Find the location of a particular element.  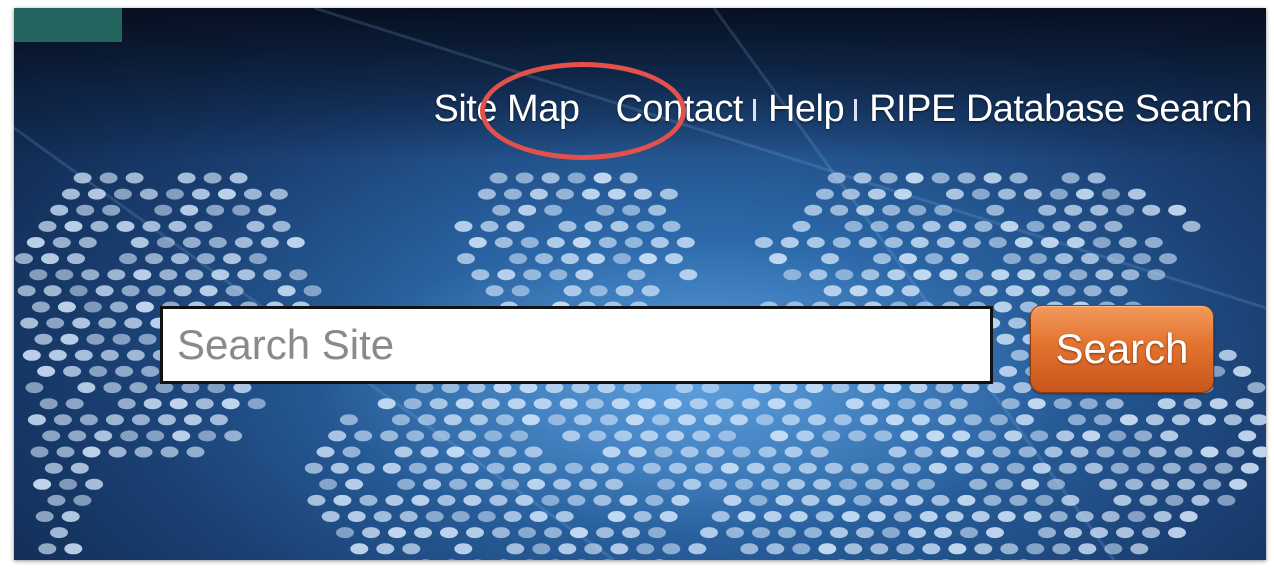

nav-link-help: Help is located at coordinates (806, 109).